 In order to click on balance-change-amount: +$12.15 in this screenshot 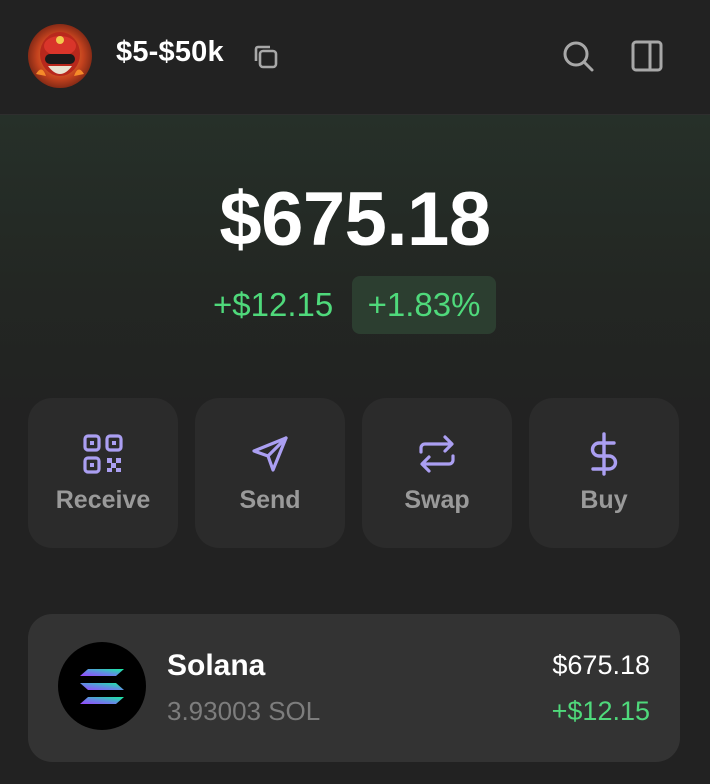, I will do `click(273, 304)`.